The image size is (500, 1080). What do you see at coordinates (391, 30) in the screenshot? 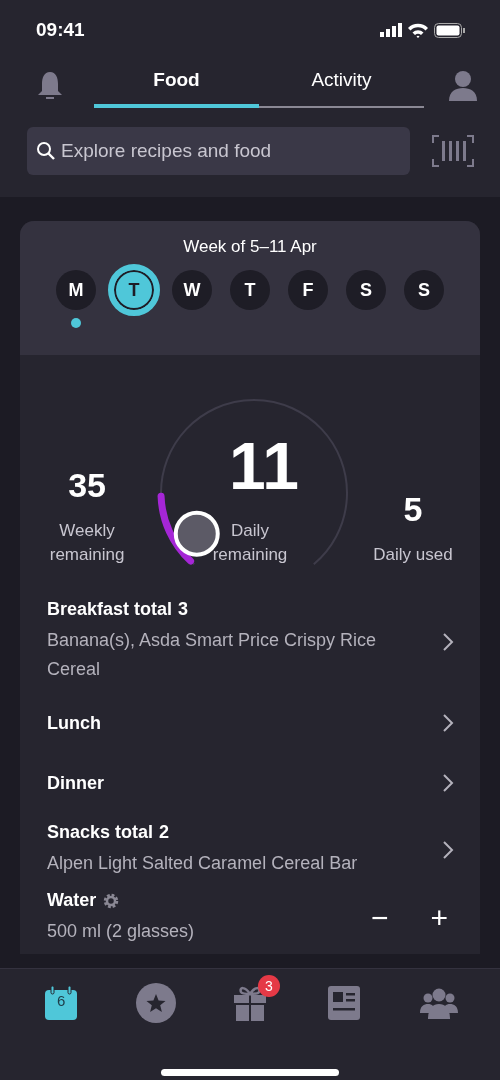
I see `signal-icon` at bounding box center [391, 30].